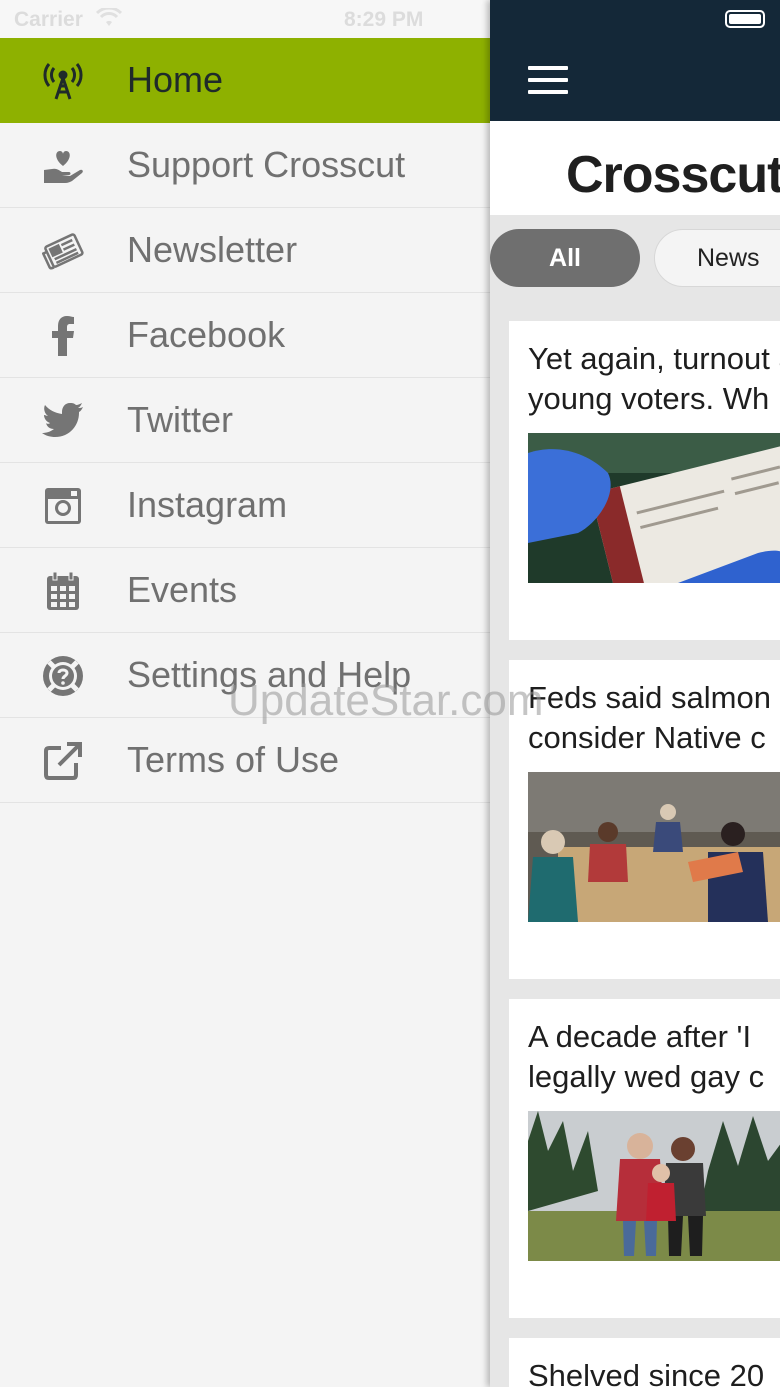 This screenshot has height=1387, width=780. What do you see at coordinates (646, 1057) in the screenshot?
I see `article-title: A decade after 'I legally wed gay c` at bounding box center [646, 1057].